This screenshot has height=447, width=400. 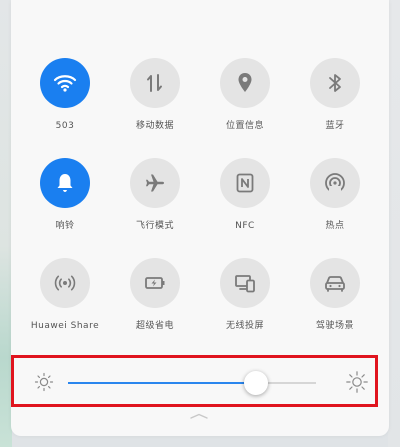 What do you see at coordinates (199, 416) in the screenshot?
I see `chevron-up-icon` at bounding box center [199, 416].